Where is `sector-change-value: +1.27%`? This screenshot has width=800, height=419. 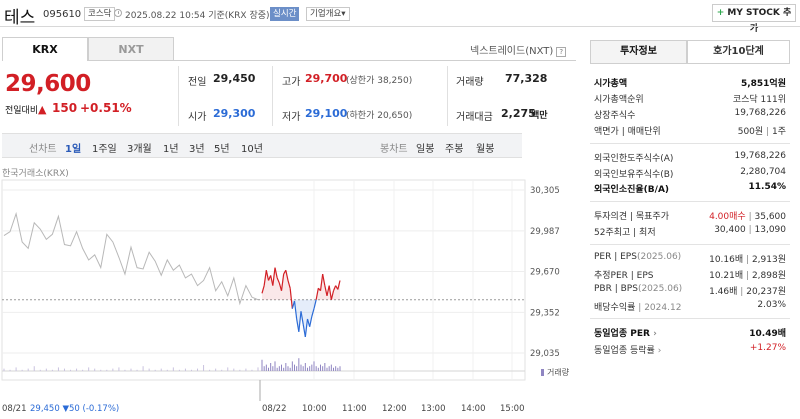 sector-change-value: +1.27% is located at coordinates (767, 348).